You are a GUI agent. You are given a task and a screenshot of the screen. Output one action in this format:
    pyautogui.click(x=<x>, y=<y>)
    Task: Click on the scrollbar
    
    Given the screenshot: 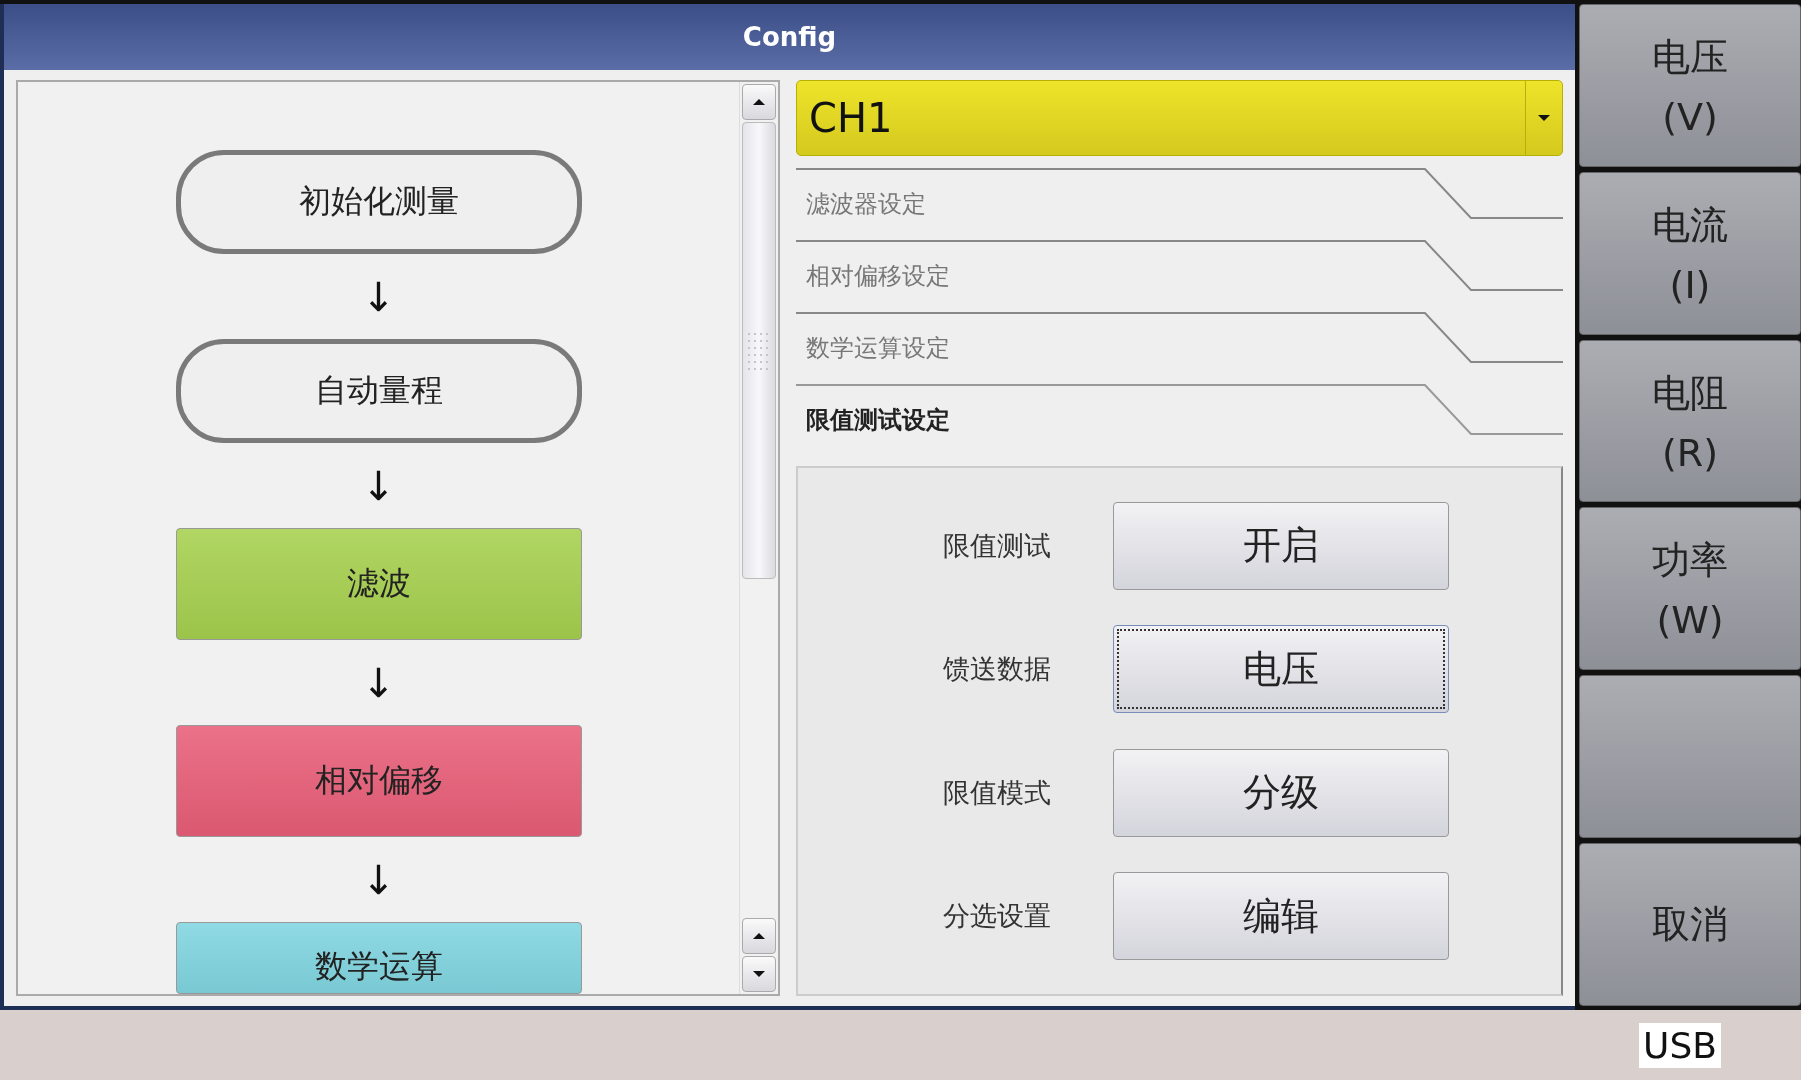 What is the action you would take?
    pyautogui.click(x=758, y=538)
    